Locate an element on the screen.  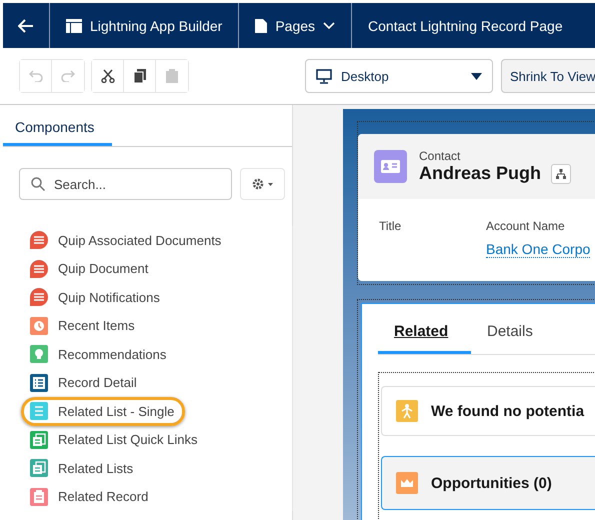
monitor-icon is located at coordinates (324, 76).